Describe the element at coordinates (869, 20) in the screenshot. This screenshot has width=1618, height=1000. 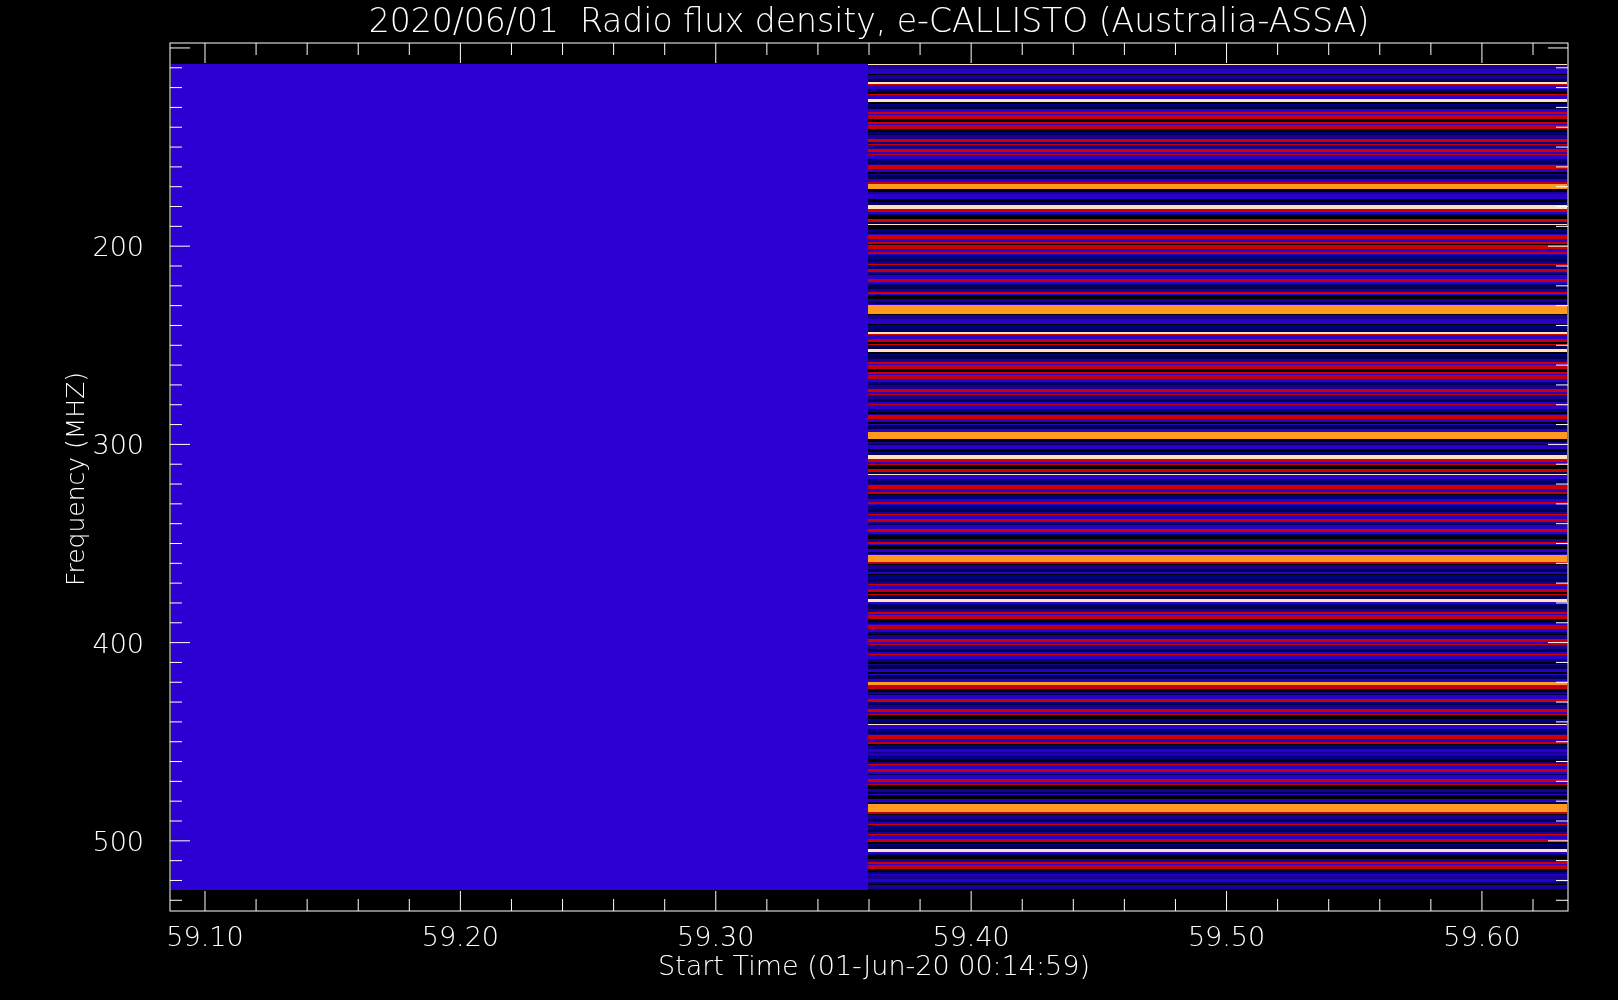
I see `plot-title: 2020/06/01 Radio flux density, e-CALLISTO (Australia-ASSA)` at that location.